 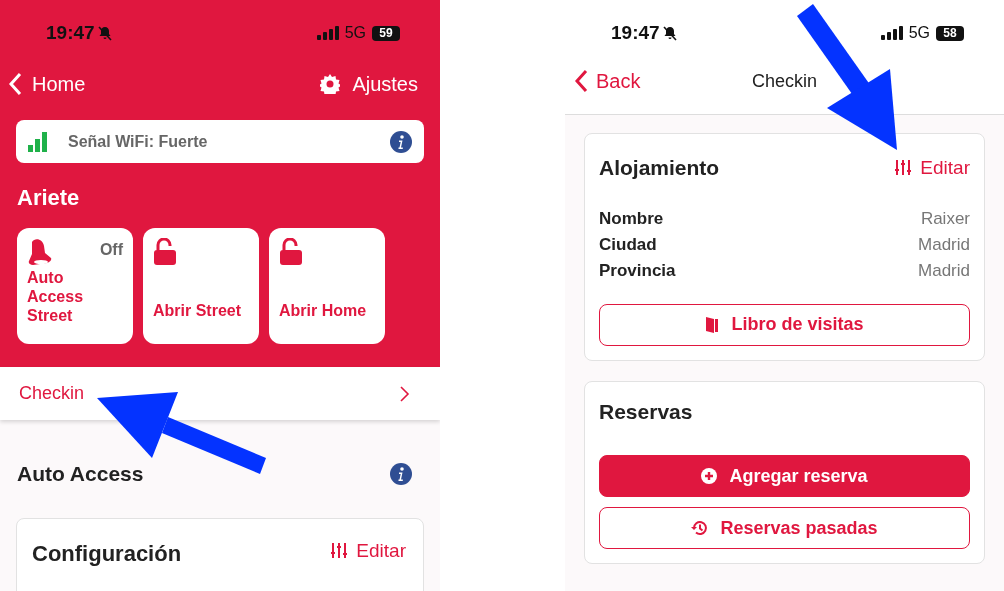 What do you see at coordinates (945, 218) in the screenshot?
I see `field-value: Raixer` at bounding box center [945, 218].